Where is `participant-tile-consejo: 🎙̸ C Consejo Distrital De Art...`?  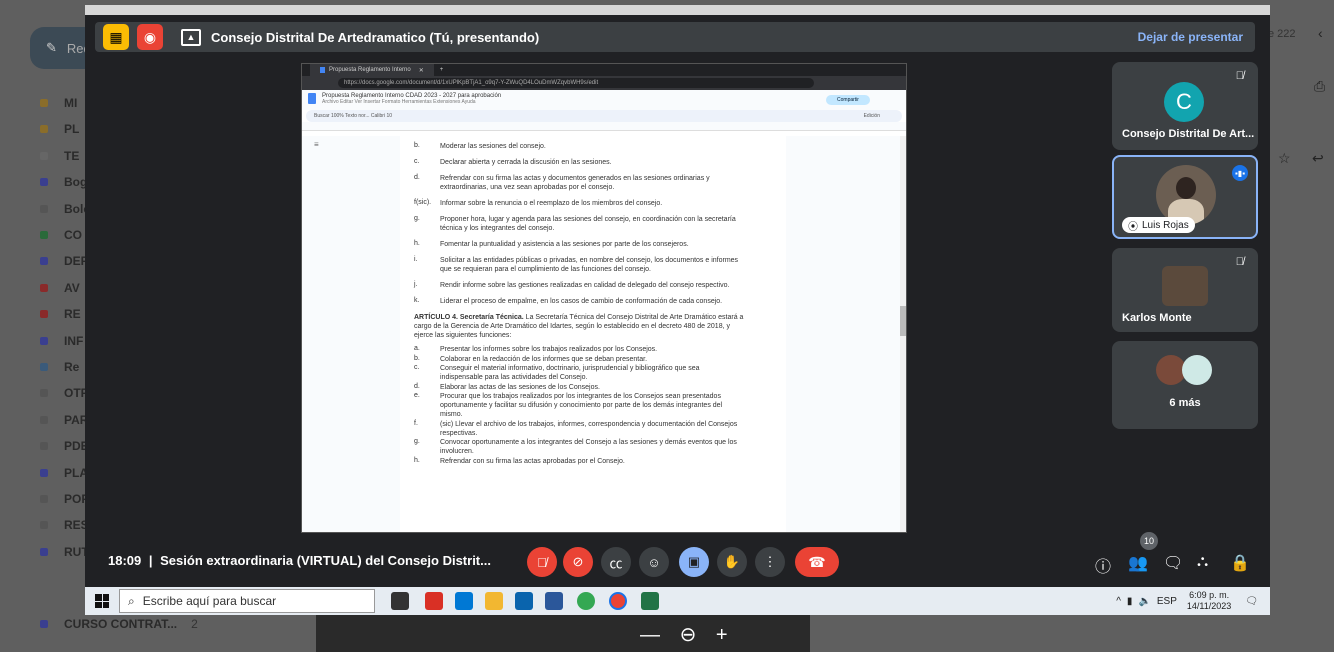
participant-tile-consejo: 🎙̸ C Consejo Distrital De Art... is located at coordinates (1185, 106).